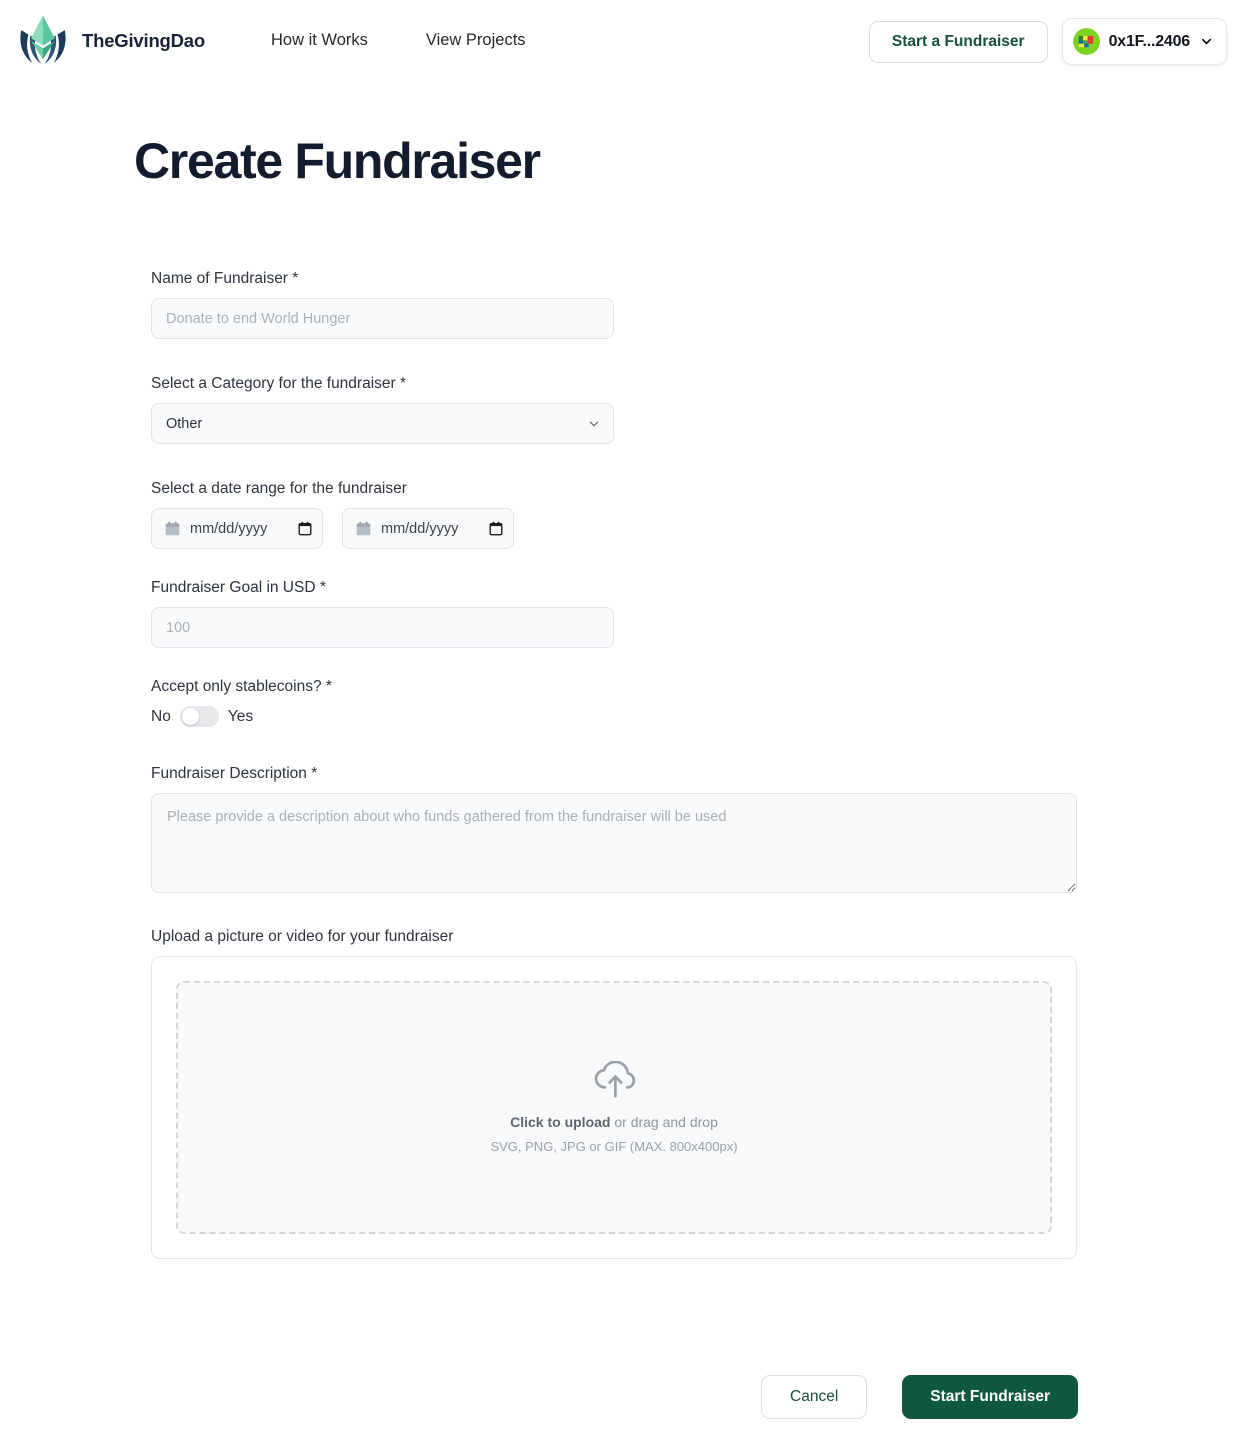  Describe the element at coordinates (382, 423) in the screenshot. I see `category-select: Other` at that location.